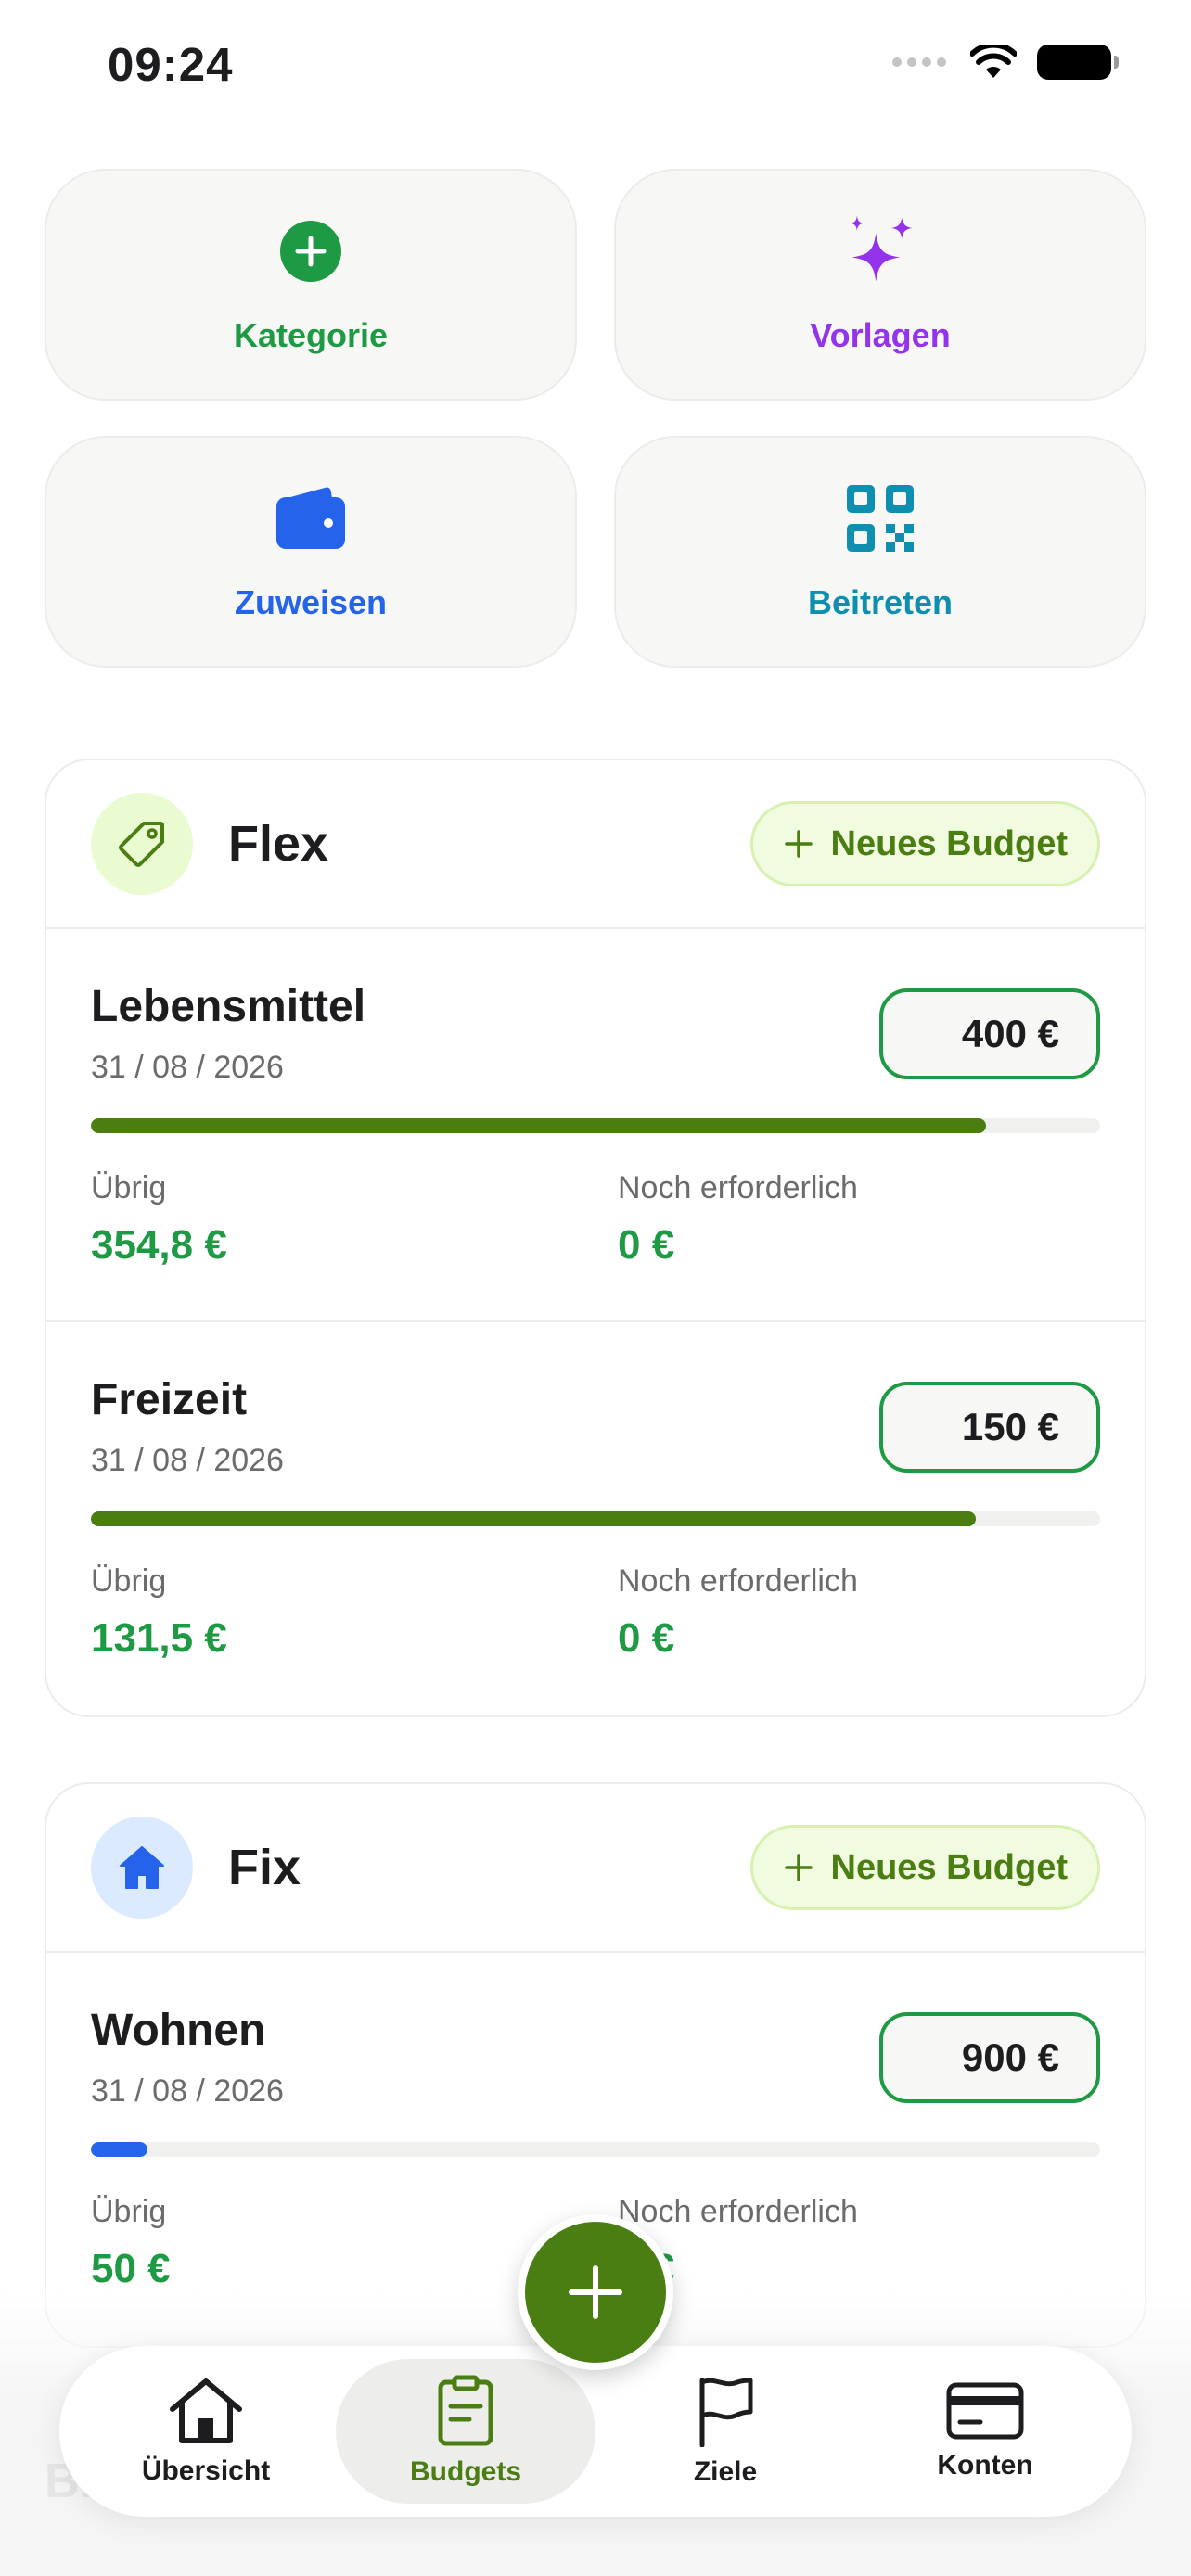  I want to click on status-icons, so click(1006, 62).